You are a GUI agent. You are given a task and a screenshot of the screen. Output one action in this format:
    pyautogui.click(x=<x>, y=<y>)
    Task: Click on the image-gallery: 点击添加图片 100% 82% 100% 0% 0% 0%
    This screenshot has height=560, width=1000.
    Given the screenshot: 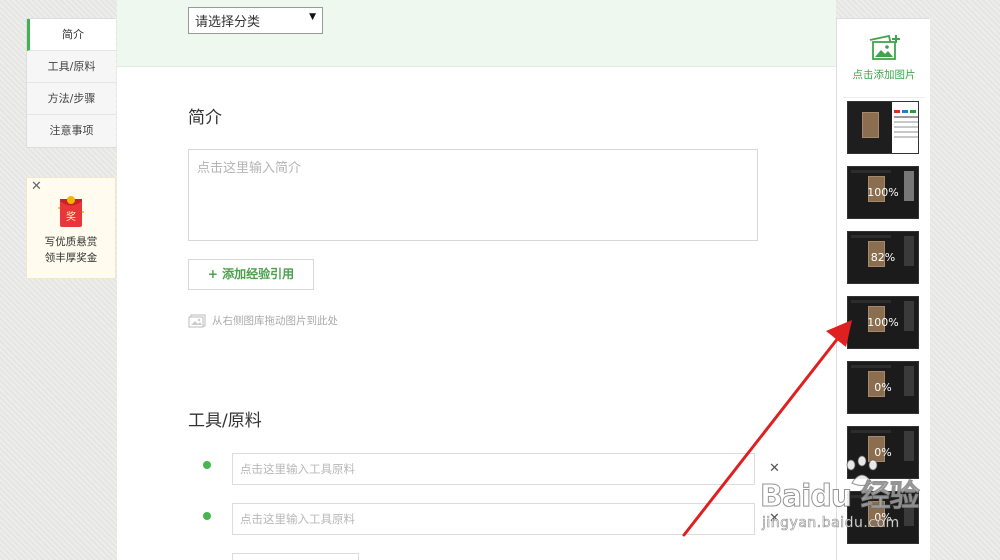 What is the action you would take?
    pyautogui.click(x=883, y=289)
    